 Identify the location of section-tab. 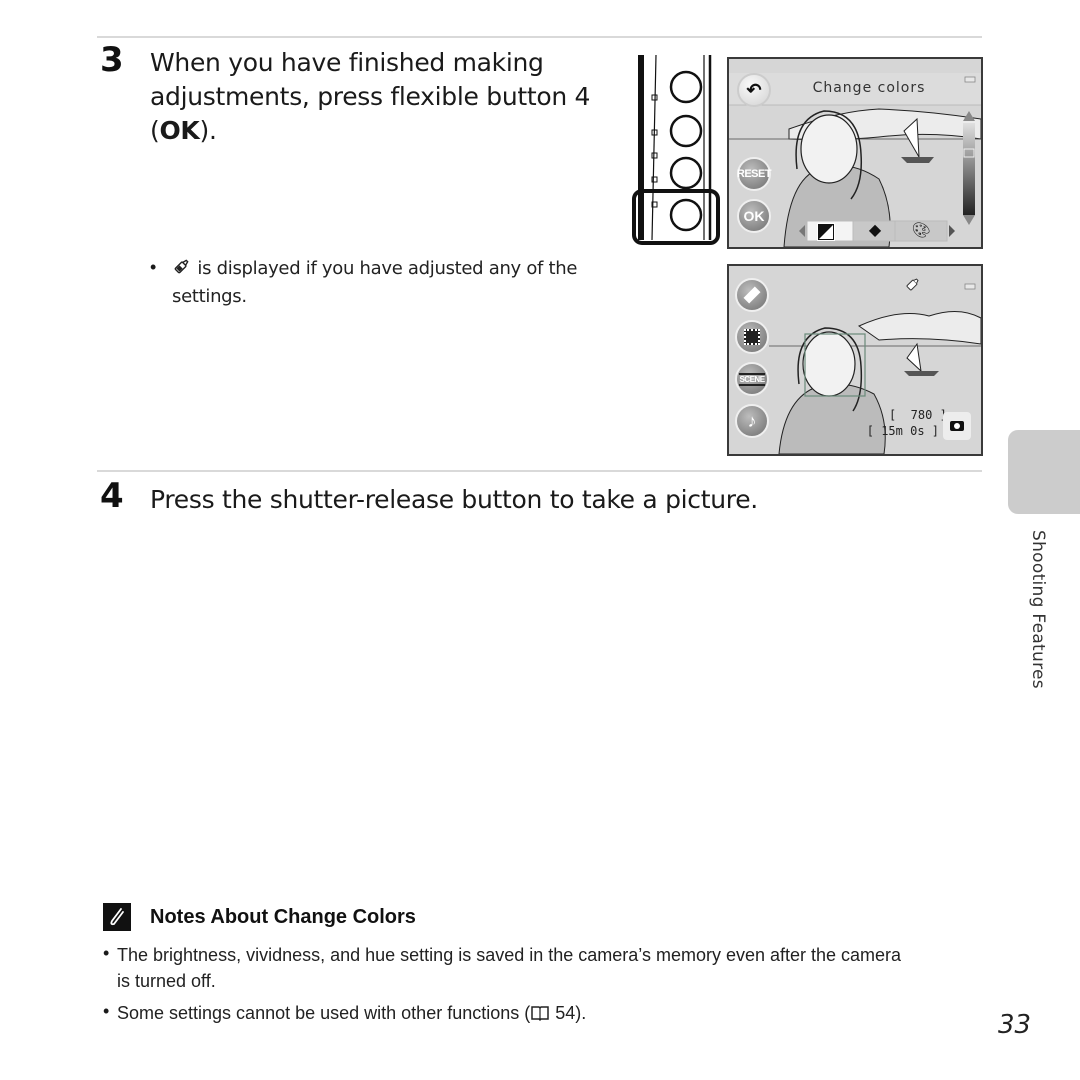
(1044, 472).